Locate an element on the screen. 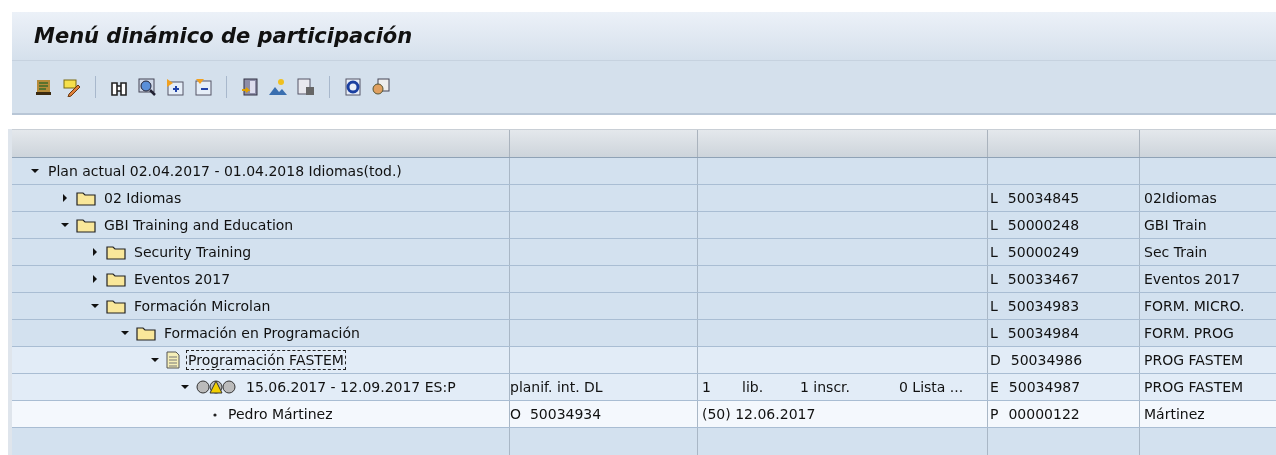  object-id: 50034983 is located at coordinates (1043, 306).